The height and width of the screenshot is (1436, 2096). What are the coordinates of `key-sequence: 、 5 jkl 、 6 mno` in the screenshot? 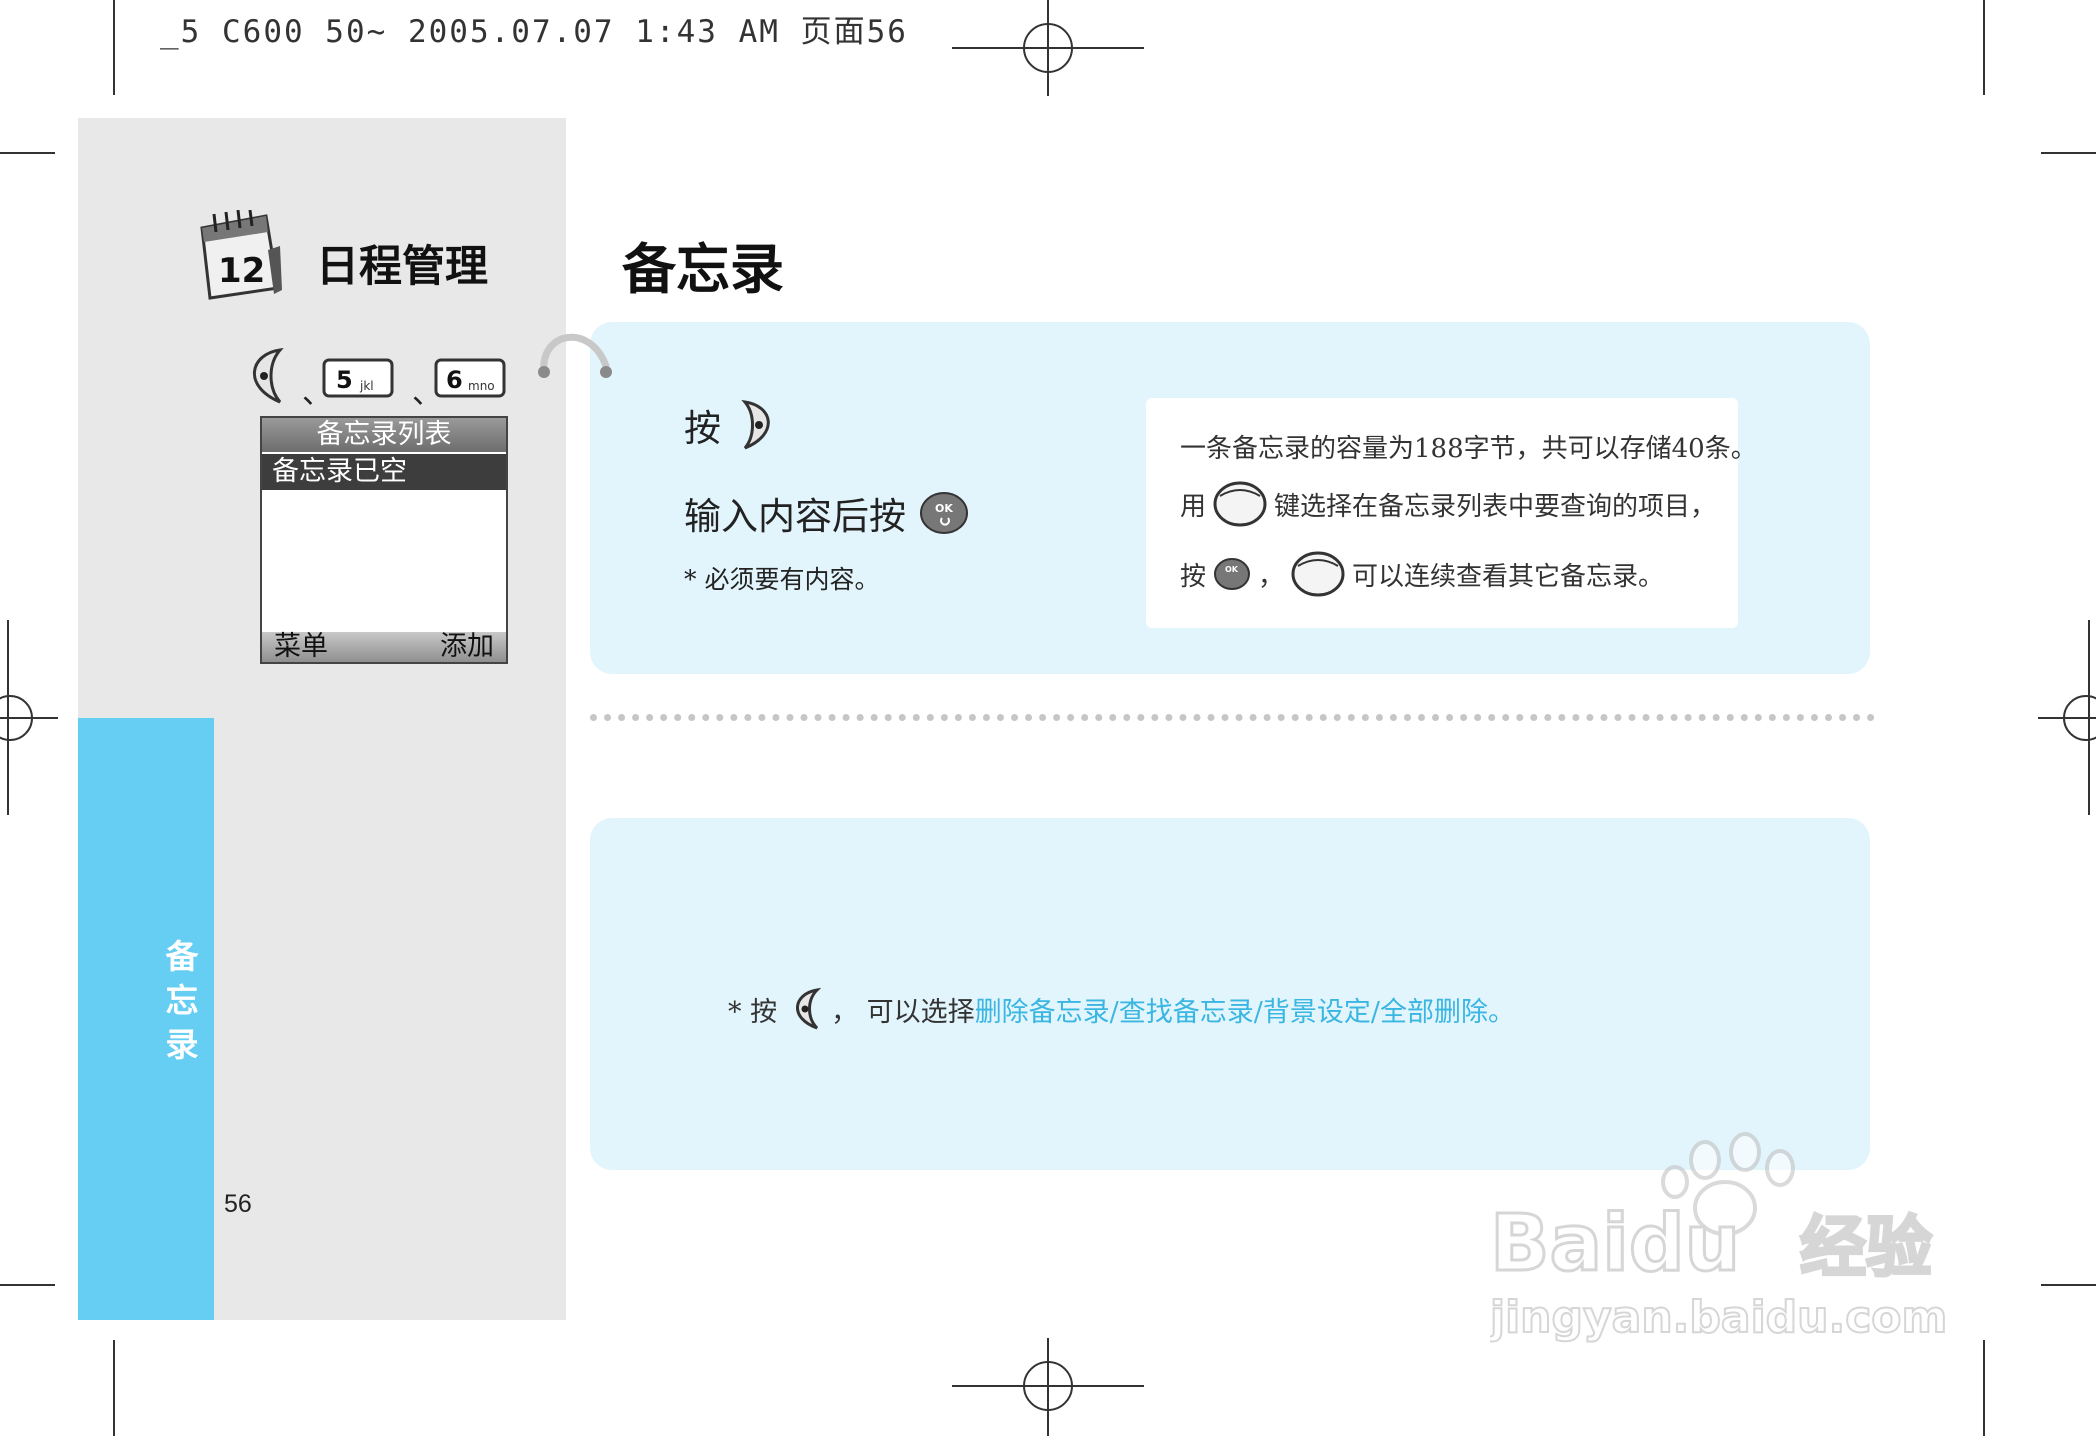 It's located at (380, 378).